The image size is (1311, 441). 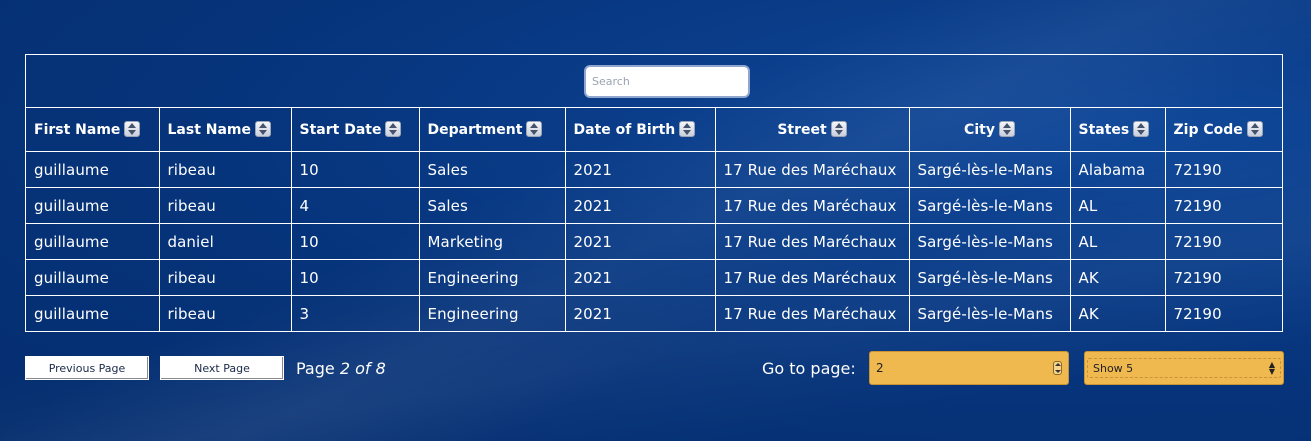 I want to click on search-row, so click(x=654, y=81).